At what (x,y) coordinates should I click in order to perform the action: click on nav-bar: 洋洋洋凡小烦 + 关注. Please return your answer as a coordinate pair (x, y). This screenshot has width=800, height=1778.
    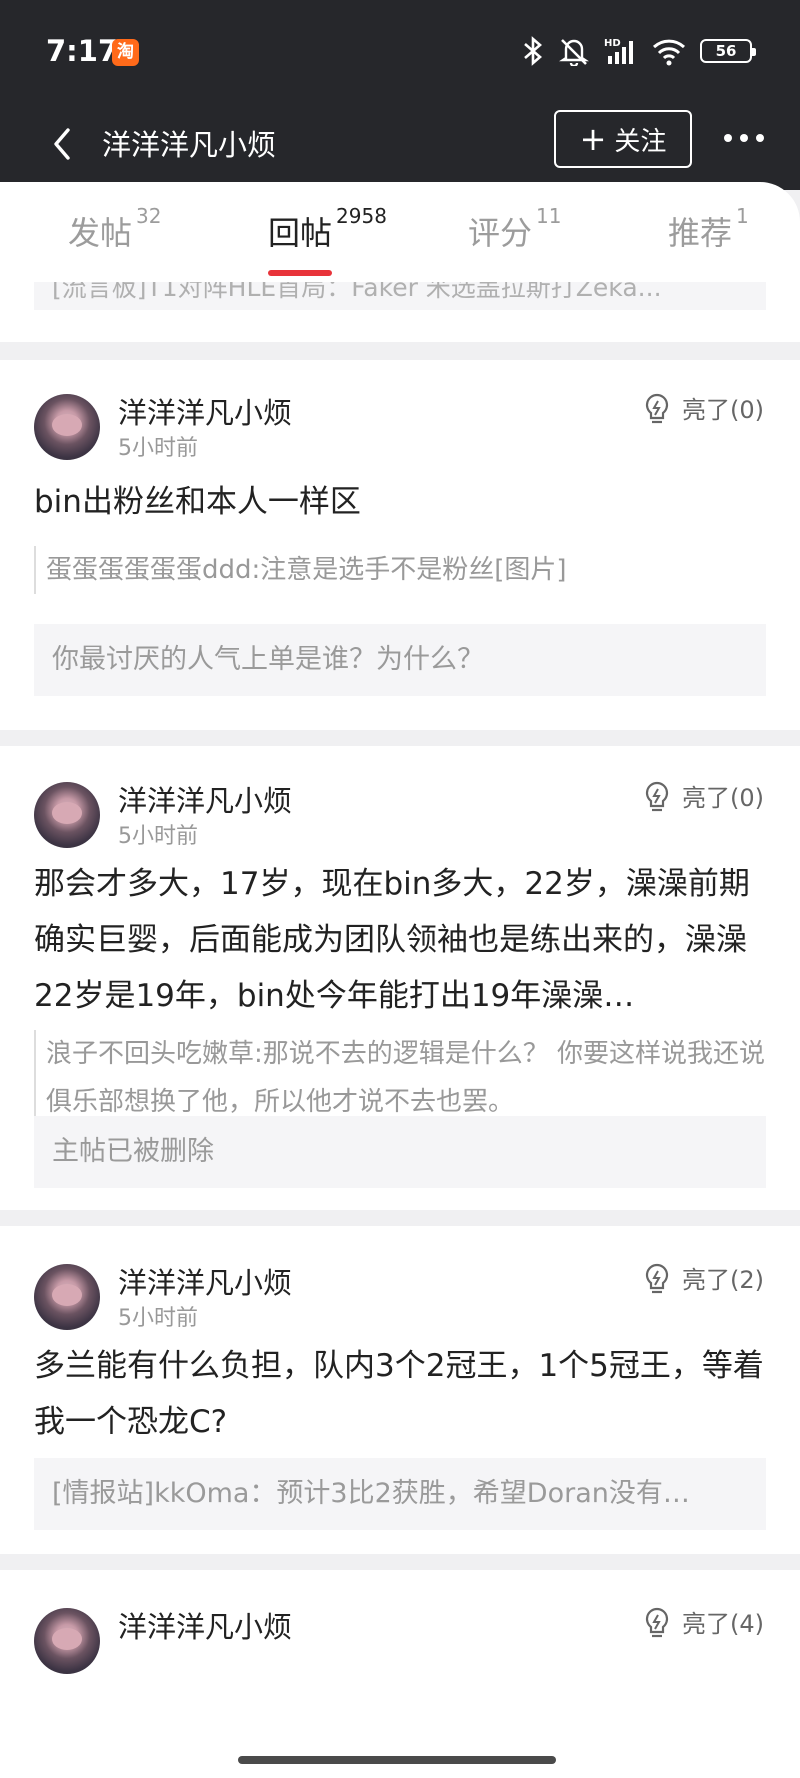
    Looking at the image, I should click on (400, 145).